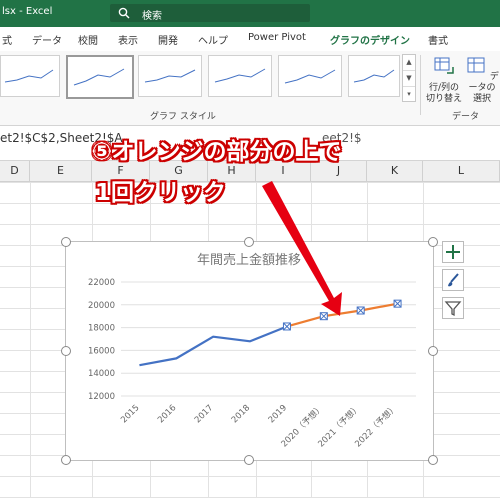 Image resolution: width=500 pixels, height=498 pixels. I want to click on annotation-line2: 1回クリック, so click(161, 193).